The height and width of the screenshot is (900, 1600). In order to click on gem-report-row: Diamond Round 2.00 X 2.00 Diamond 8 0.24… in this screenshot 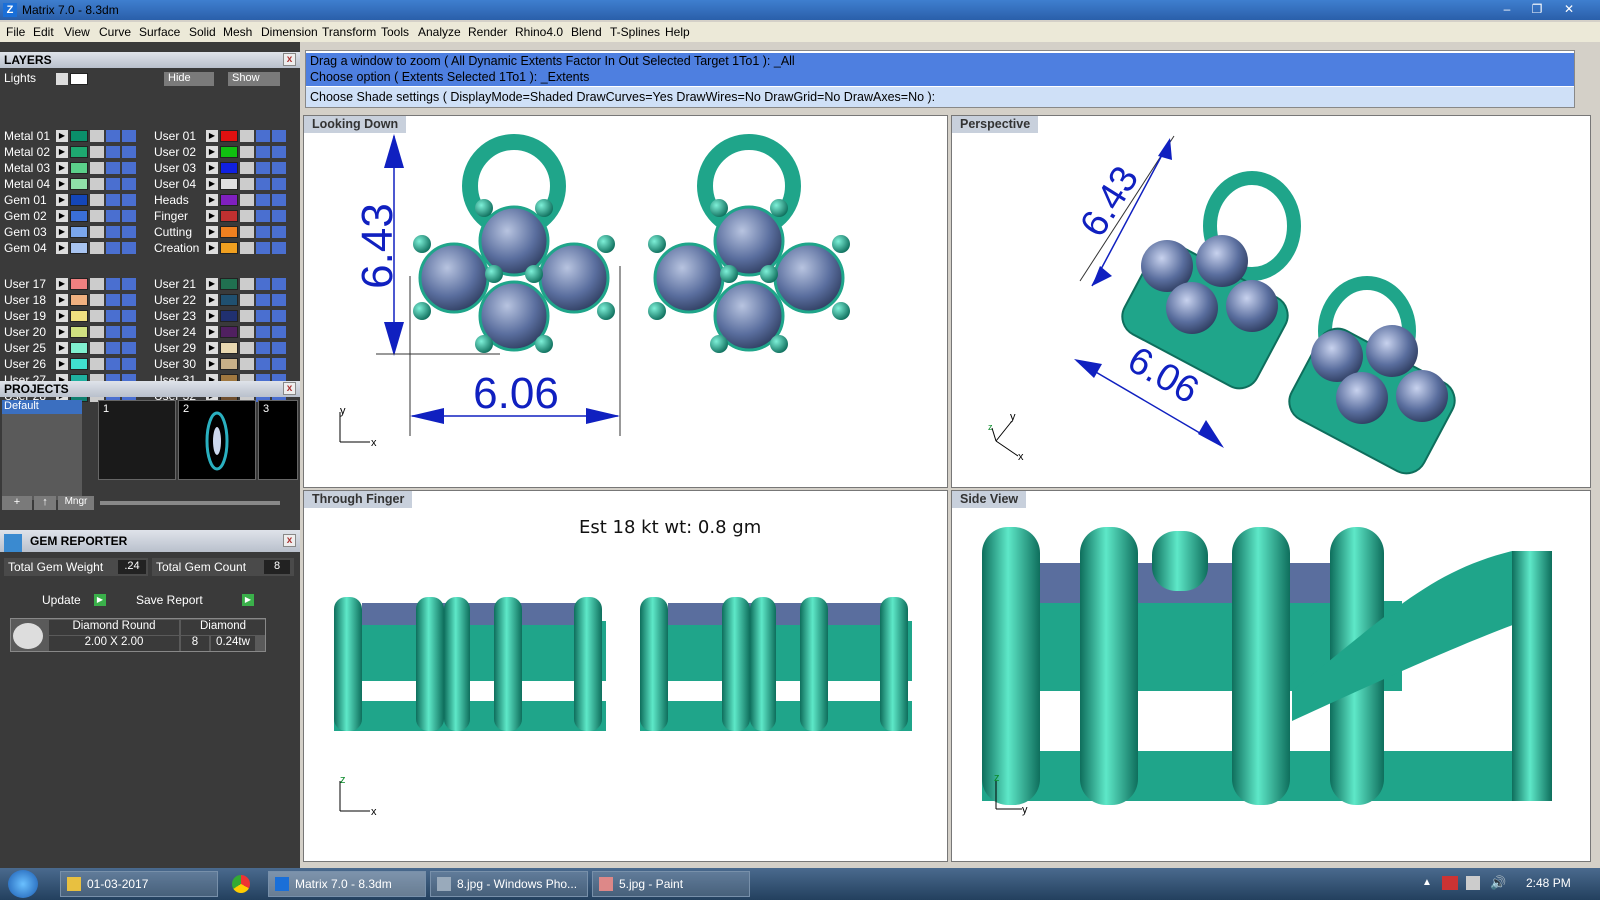, I will do `click(138, 635)`.